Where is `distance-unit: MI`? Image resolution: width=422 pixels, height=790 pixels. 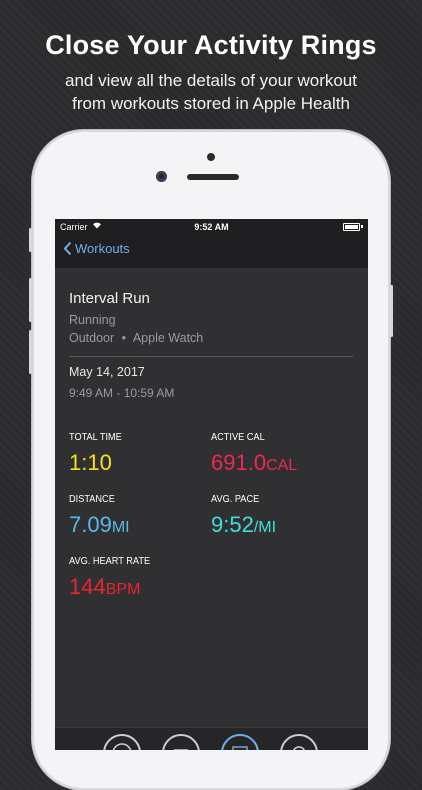 distance-unit: MI is located at coordinates (120, 527).